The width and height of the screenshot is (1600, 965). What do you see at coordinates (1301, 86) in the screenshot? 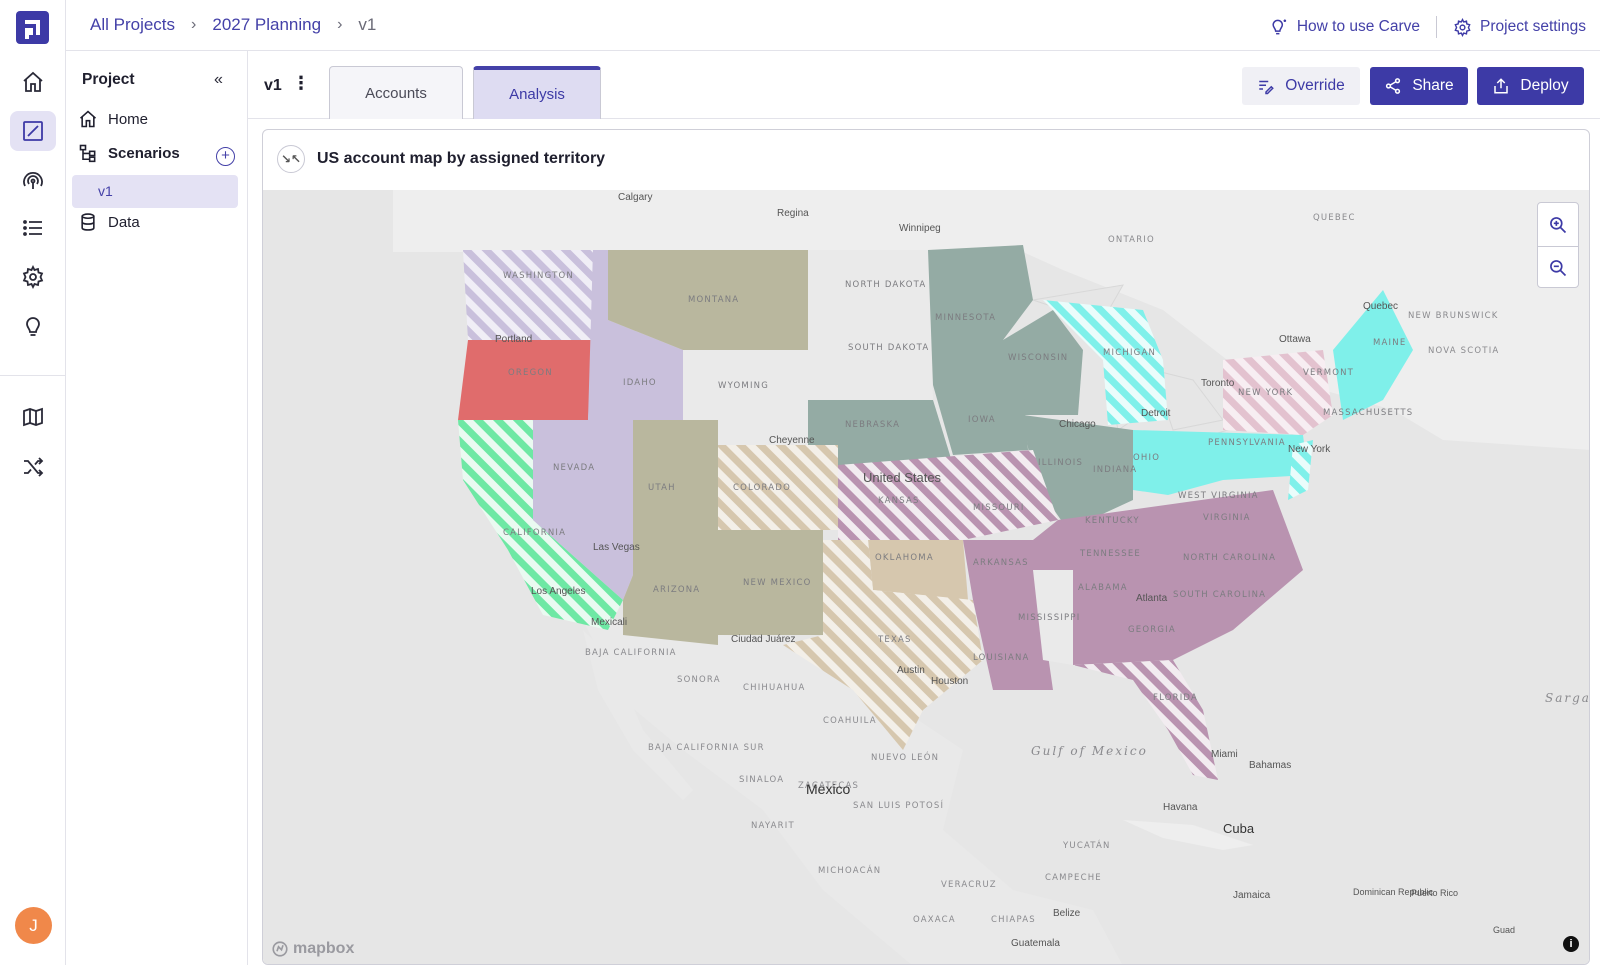
I see `override-button: Override` at bounding box center [1301, 86].